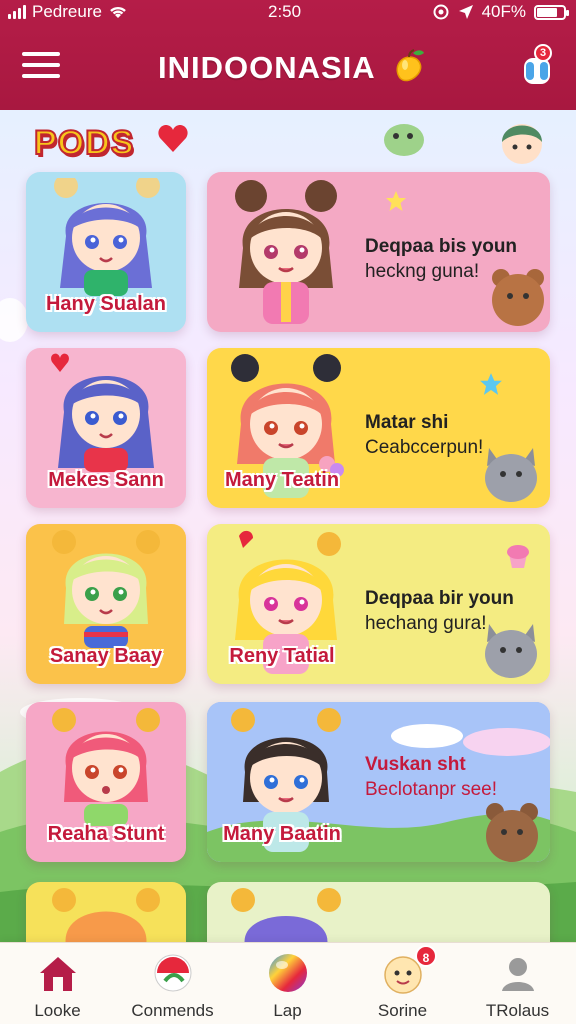  I want to click on message-line-2: heckng guna!, so click(422, 271).